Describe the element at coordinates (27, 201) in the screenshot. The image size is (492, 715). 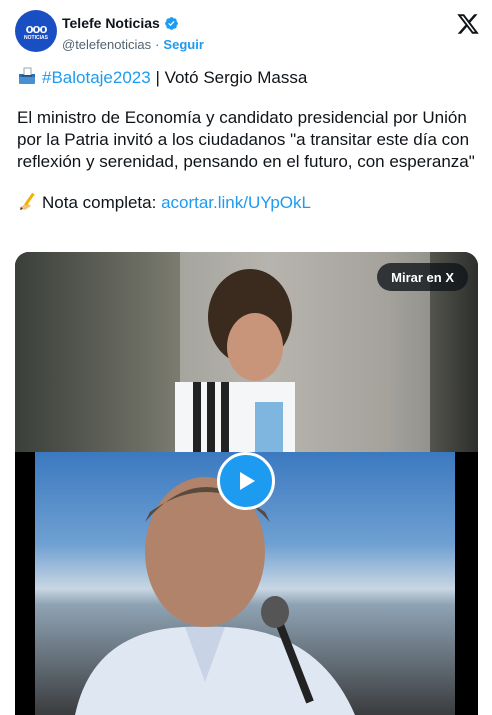
I see `writing-hand-icon` at that location.